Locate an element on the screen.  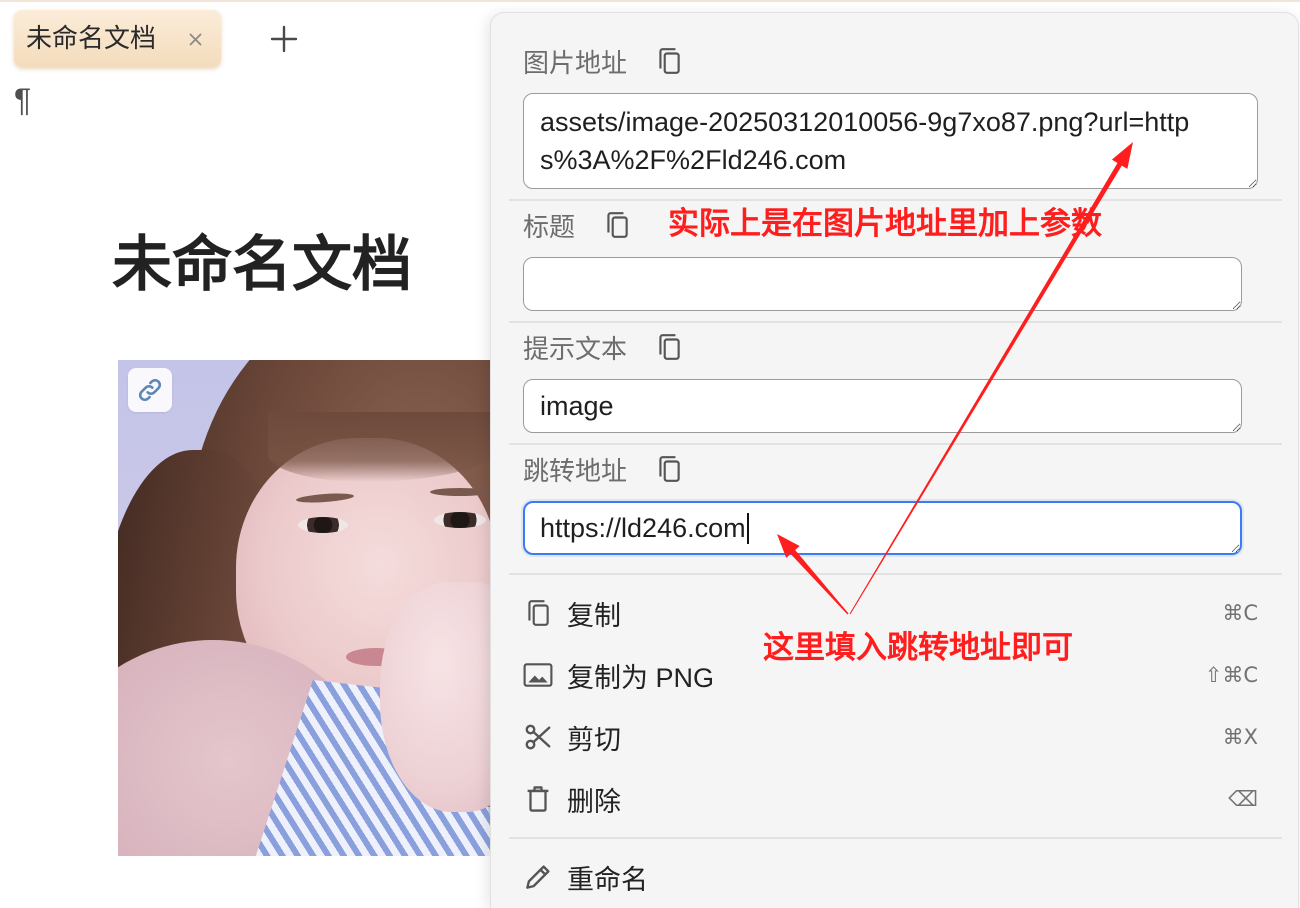
shortcut-hint: ⇧⌘C is located at coordinates (1231, 675).